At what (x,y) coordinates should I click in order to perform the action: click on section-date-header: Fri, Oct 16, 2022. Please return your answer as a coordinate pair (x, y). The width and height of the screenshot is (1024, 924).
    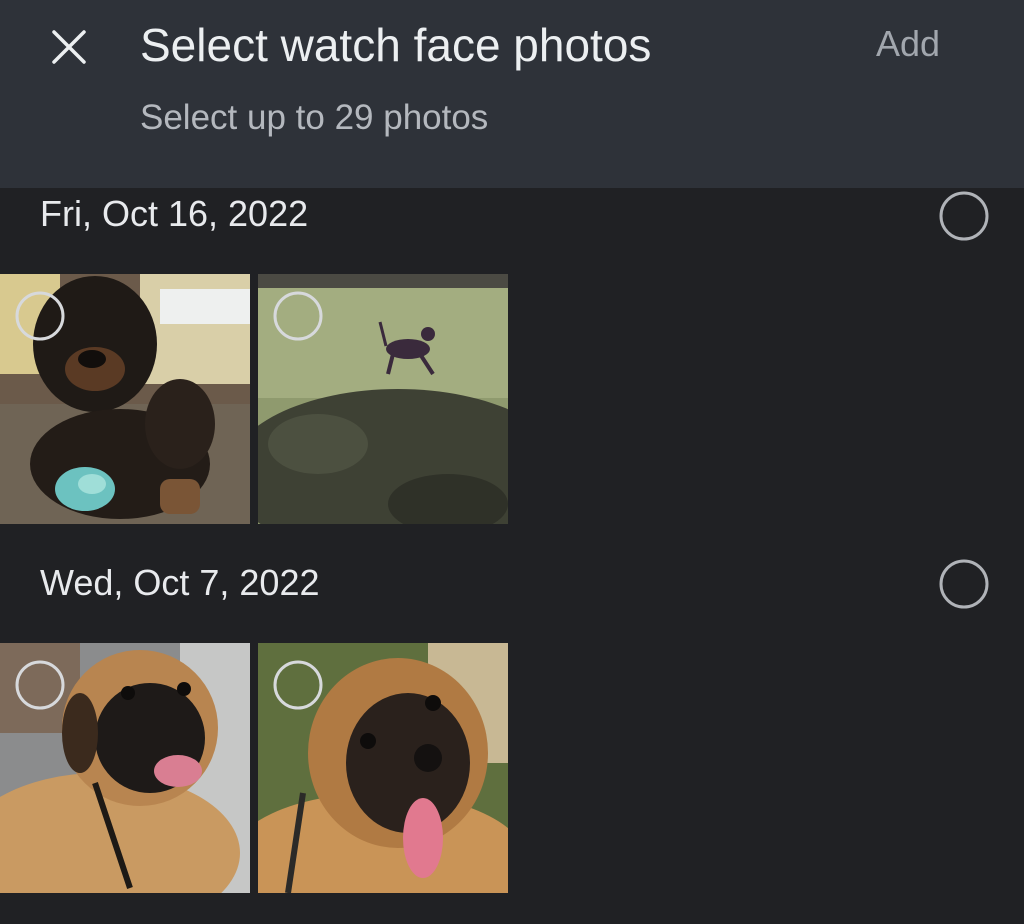
    Looking at the image, I should click on (174, 213).